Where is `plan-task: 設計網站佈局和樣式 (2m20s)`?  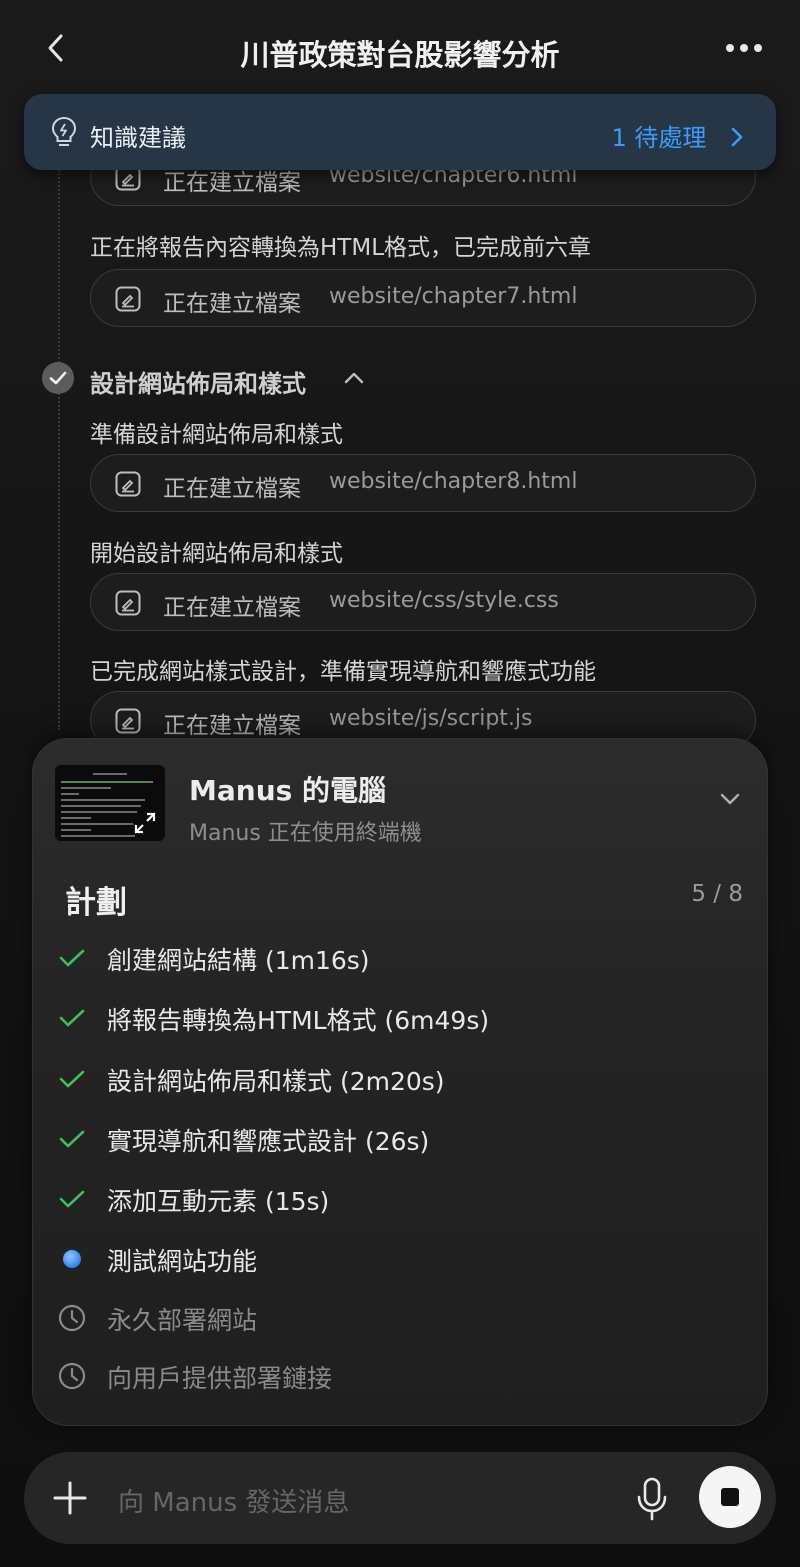
plan-task: 設計網站佈局和樣式 (2m20s) is located at coordinates (402, 1078).